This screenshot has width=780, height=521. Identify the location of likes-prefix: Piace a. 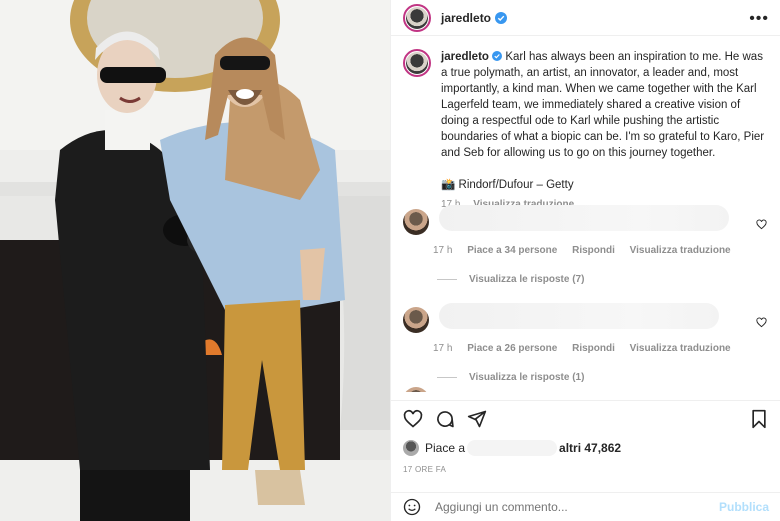
(445, 448).